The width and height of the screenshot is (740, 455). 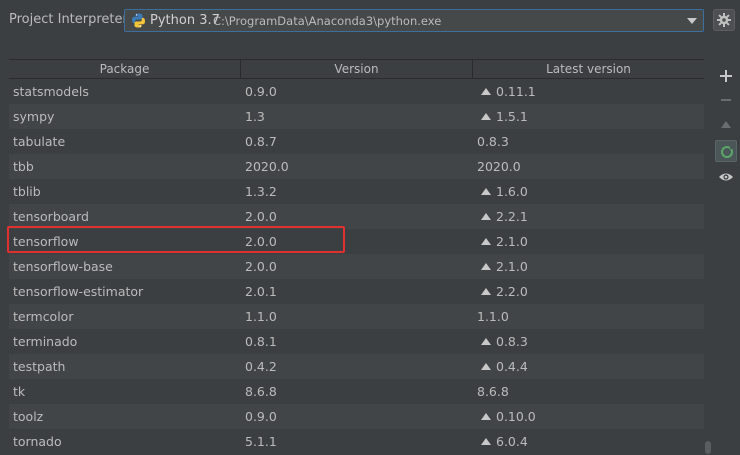 I want to click on vertical-scrollbar, so click(x=708, y=256).